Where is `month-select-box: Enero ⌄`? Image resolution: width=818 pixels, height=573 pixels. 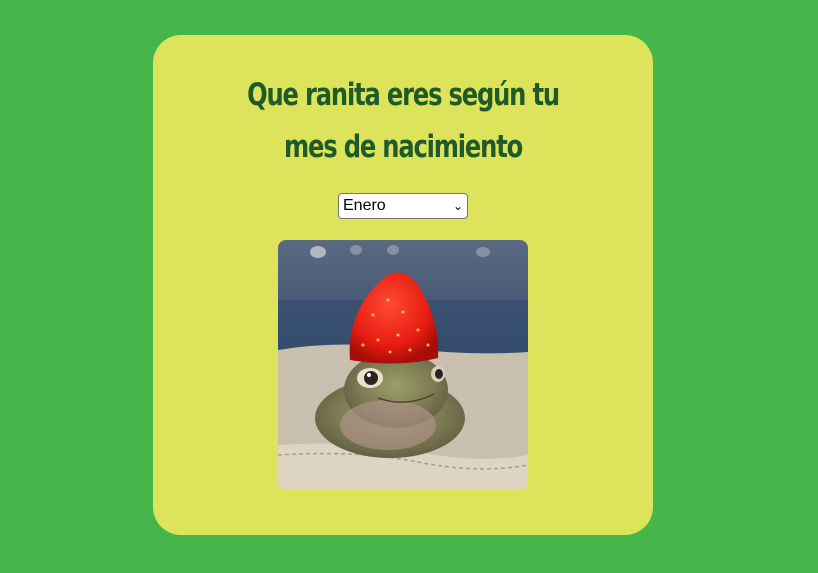 month-select-box: Enero ⌄ is located at coordinates (403, 206).